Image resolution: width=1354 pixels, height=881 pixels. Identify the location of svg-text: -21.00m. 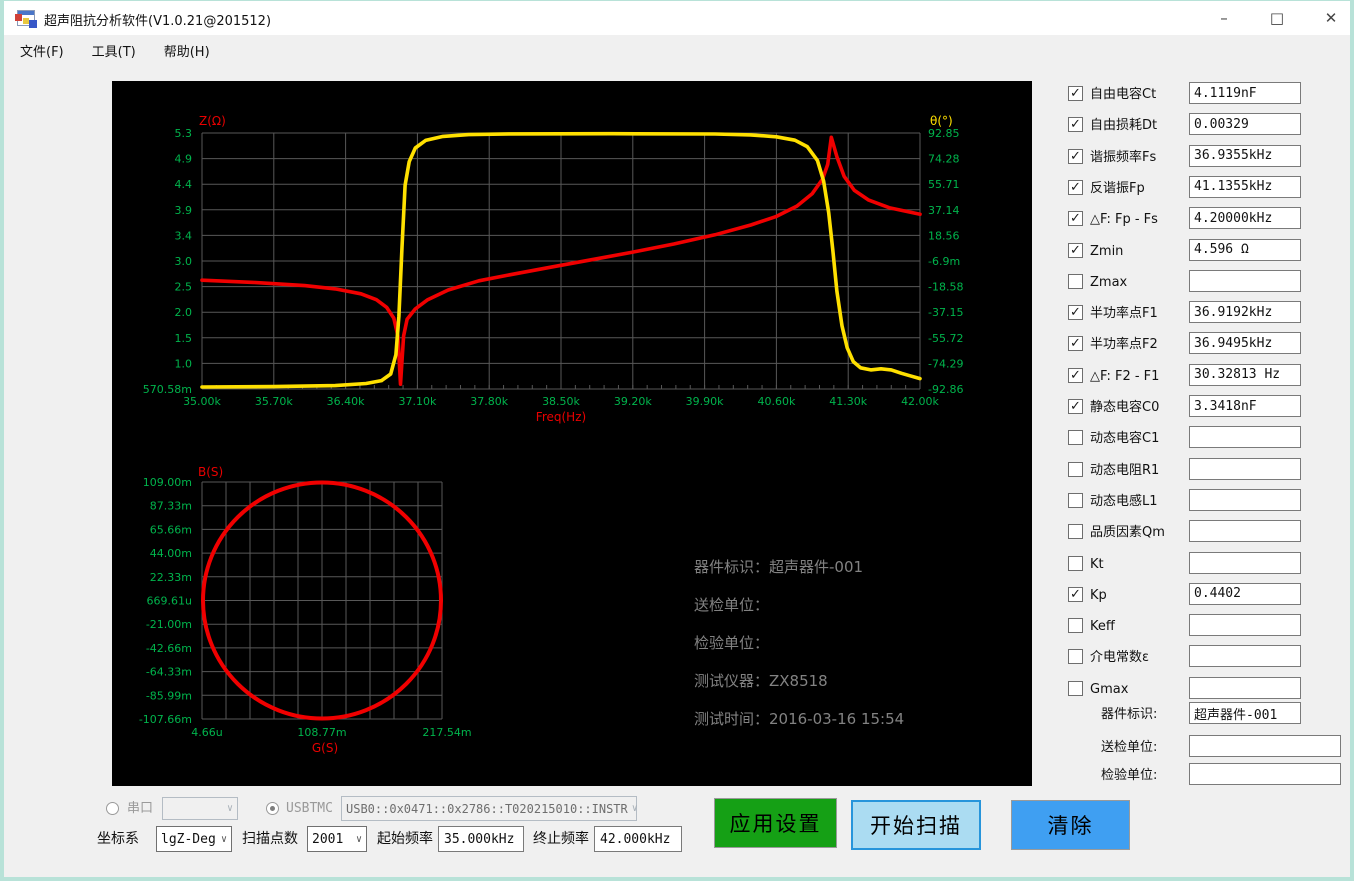
(169, 624).